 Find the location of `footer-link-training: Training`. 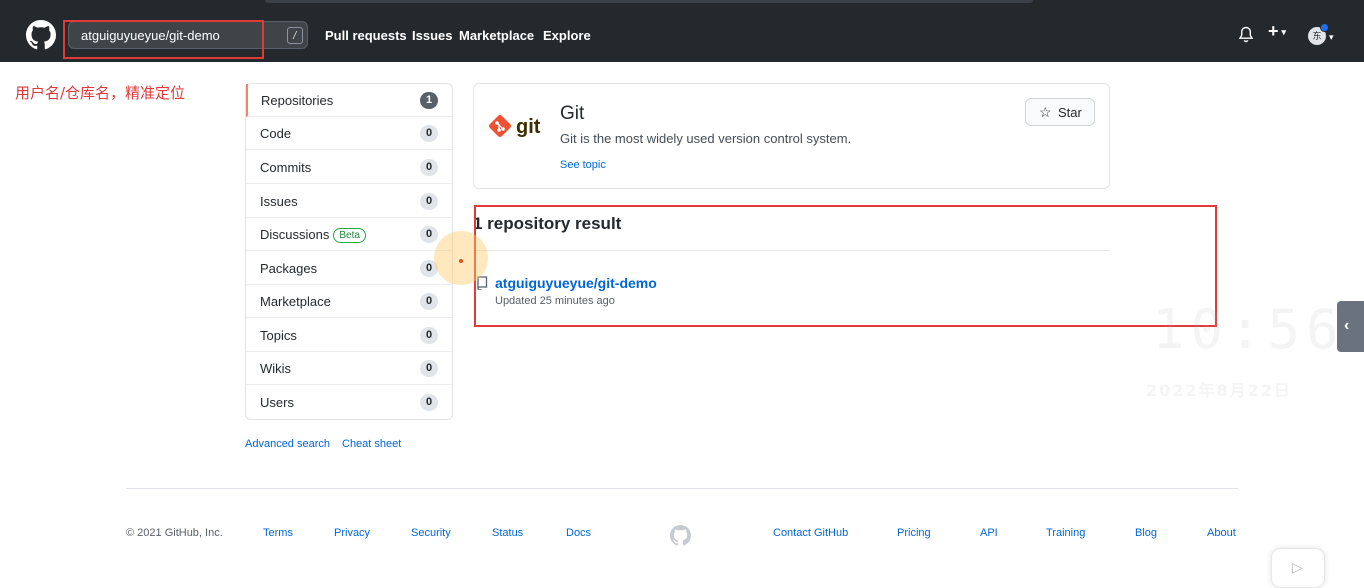

footer-link-training: Training is located at coordinates (1065, 533).